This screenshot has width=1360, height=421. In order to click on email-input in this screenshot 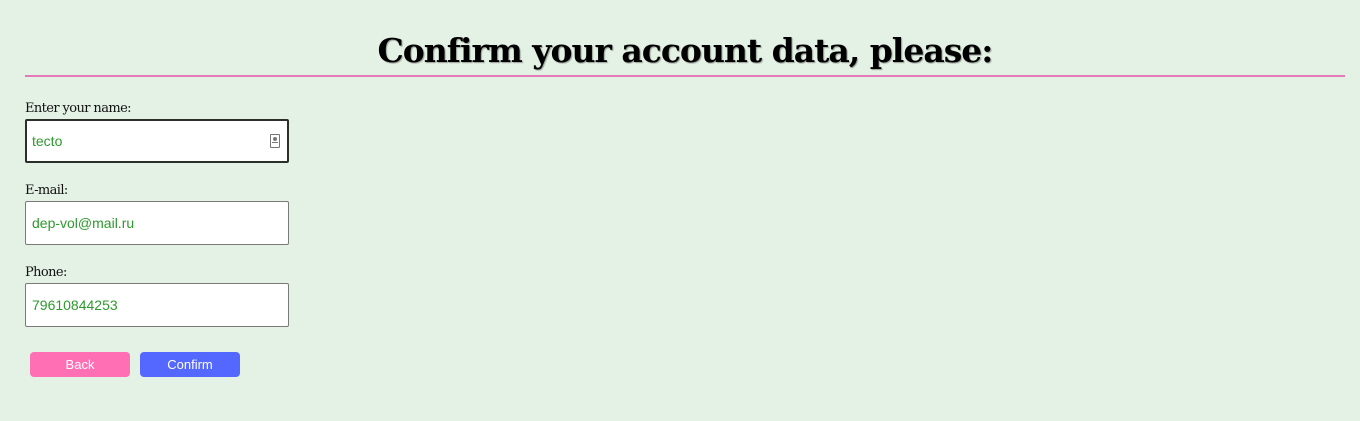, I will do `click(136, 223)`.